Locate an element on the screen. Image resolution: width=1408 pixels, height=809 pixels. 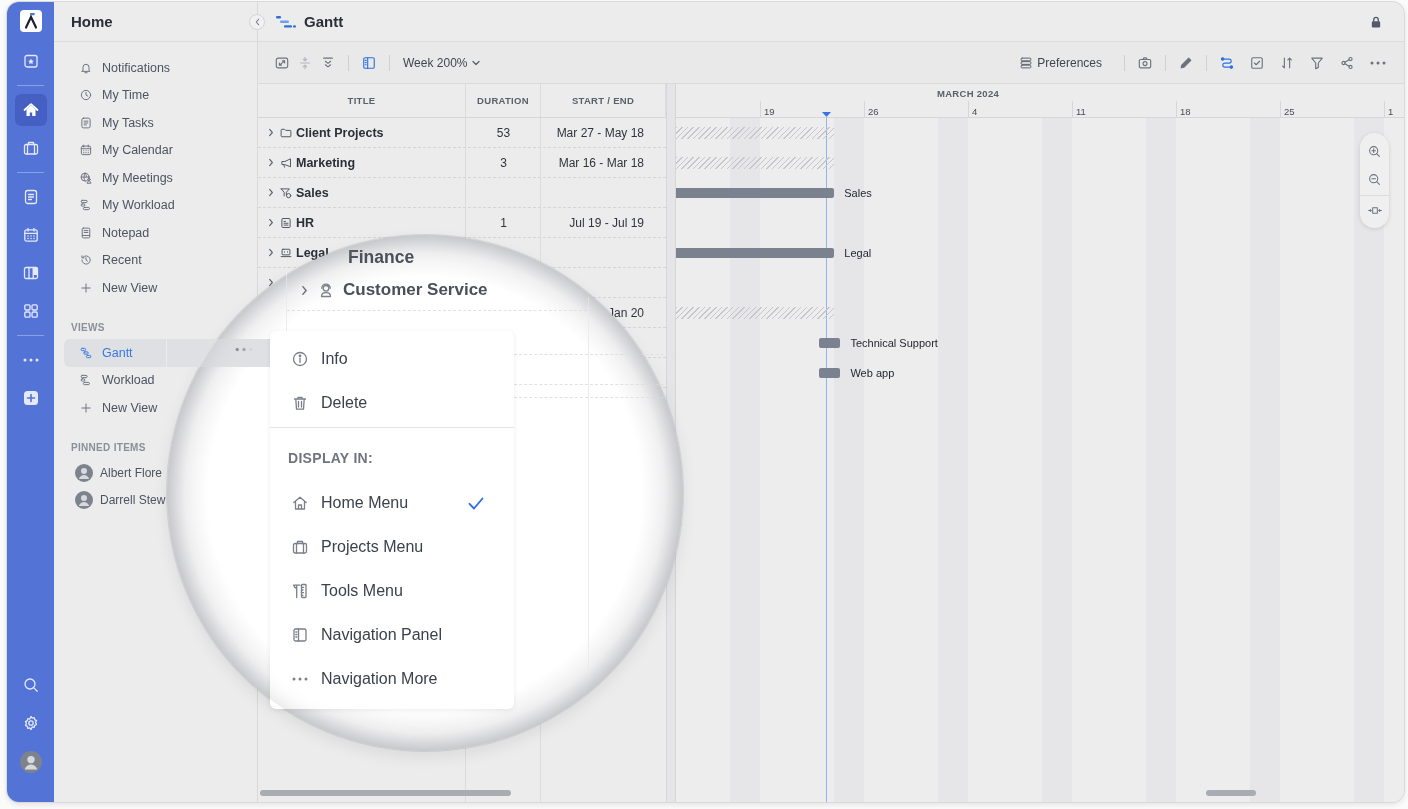
preferences-button: Preferences is located at coordinates (1061, 62).